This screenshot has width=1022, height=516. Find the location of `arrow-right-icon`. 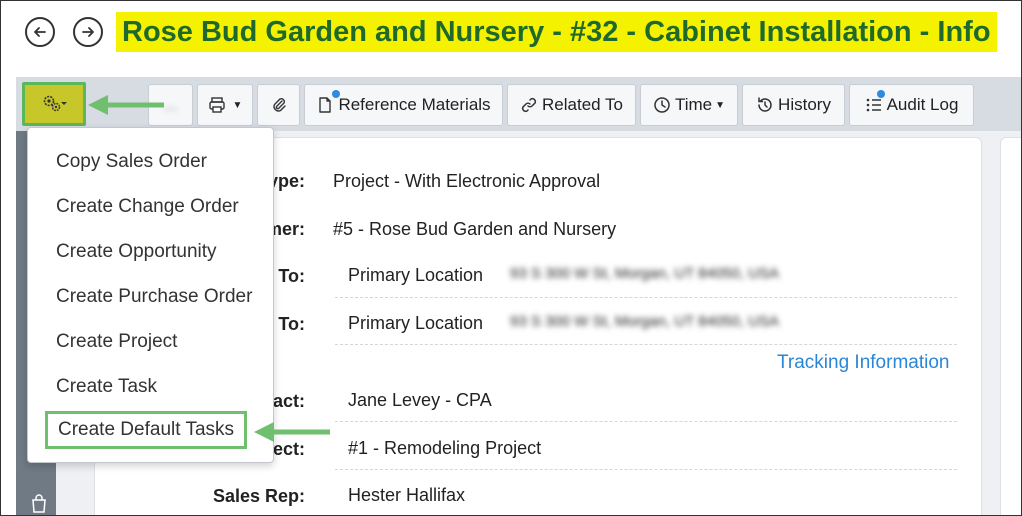

arrow-right-icon is located at coordinates (88, 32).